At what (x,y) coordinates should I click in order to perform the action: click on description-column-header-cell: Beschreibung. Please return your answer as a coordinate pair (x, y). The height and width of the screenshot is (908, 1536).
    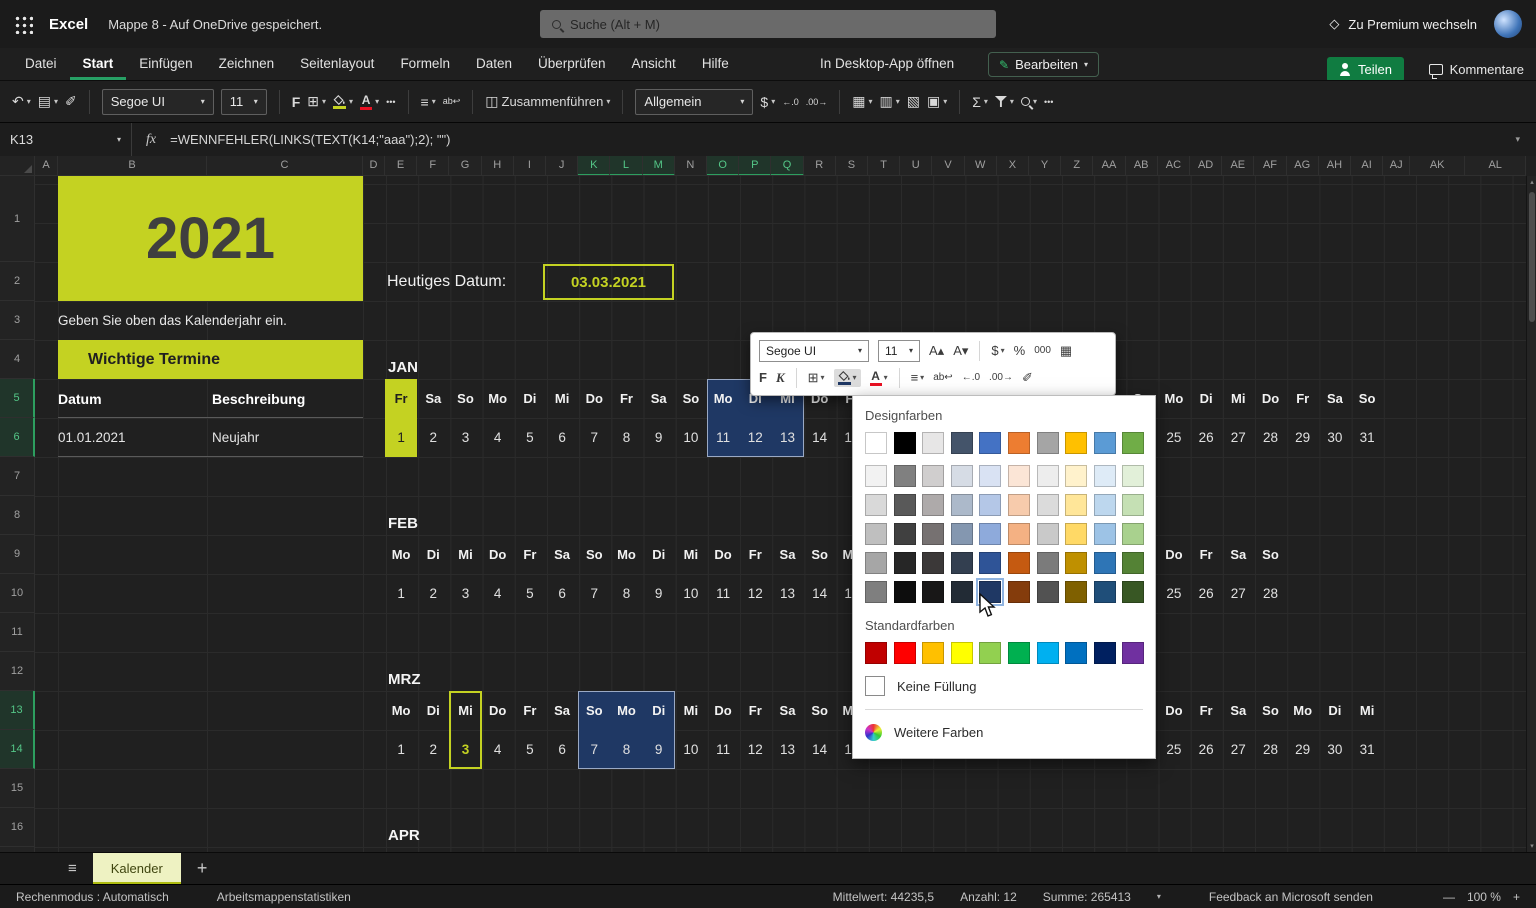
    Looking at the image, I should click on (258, 398).